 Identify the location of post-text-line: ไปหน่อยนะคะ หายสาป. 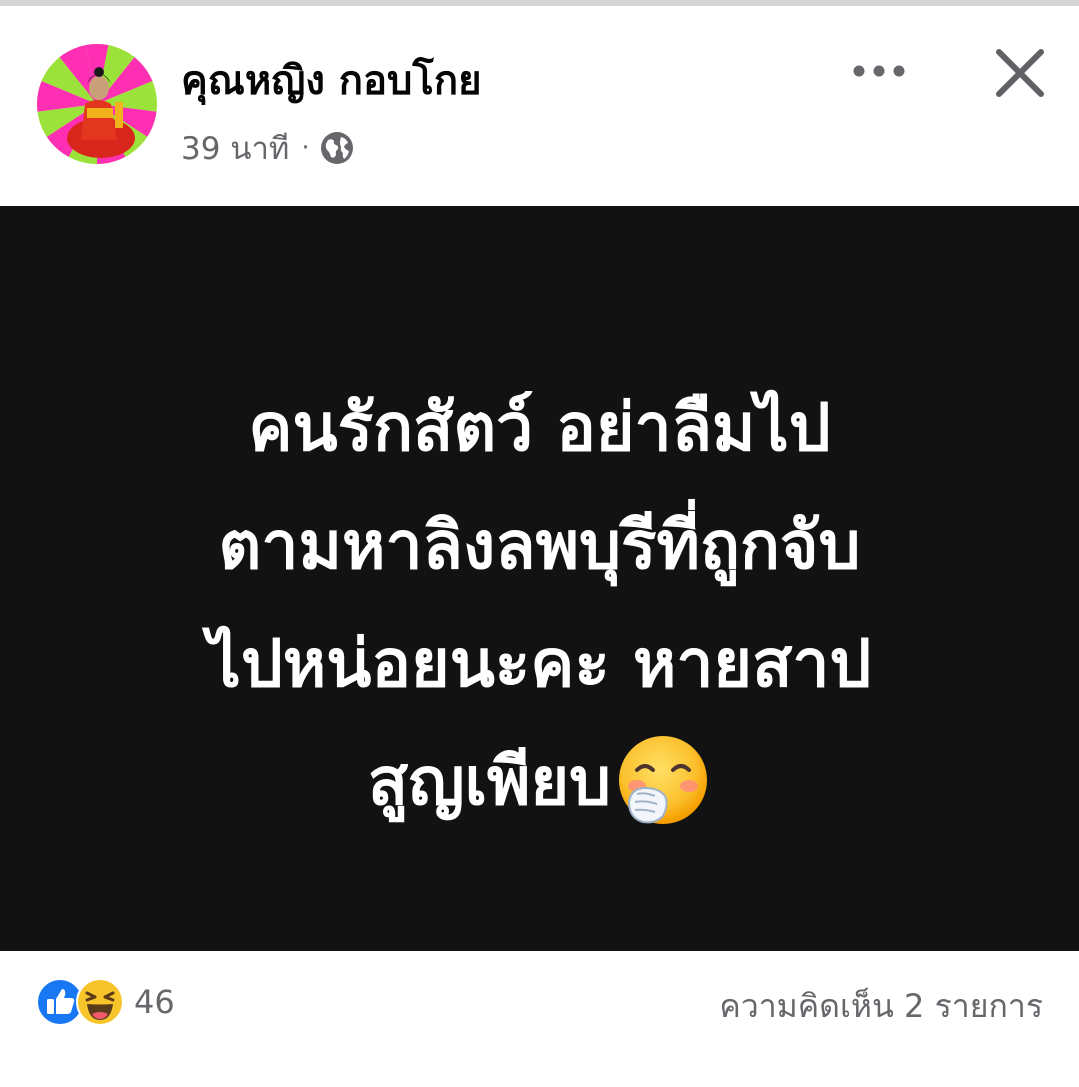
(539, 663).